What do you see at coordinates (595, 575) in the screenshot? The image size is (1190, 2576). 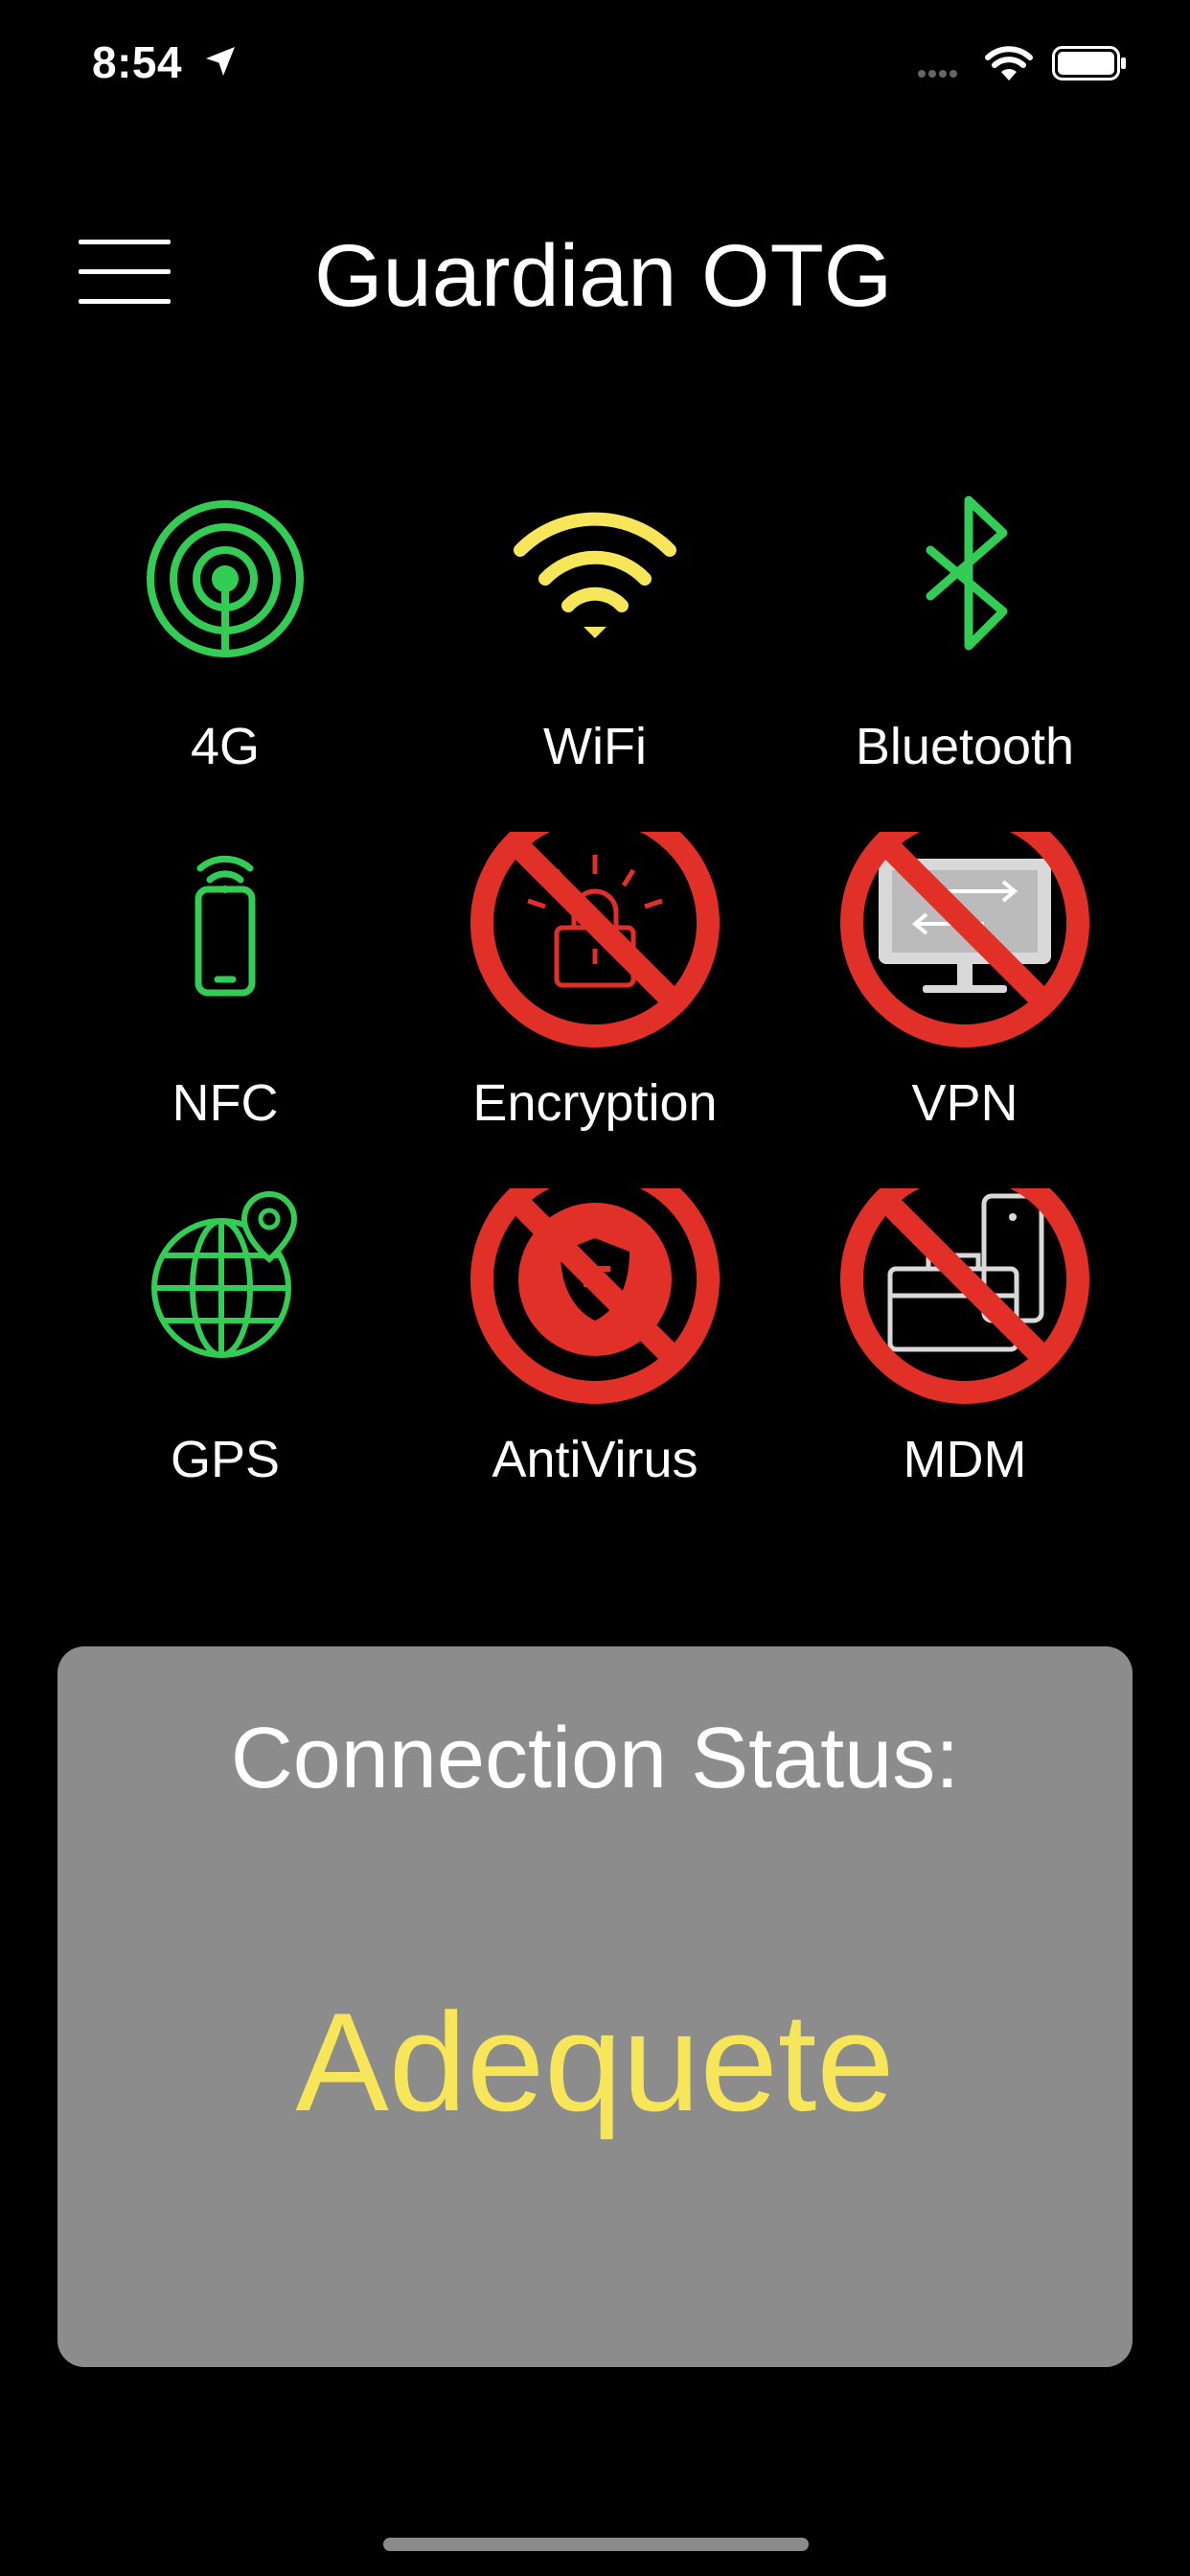 I see `wifi-icon` at bounding box center [595, 575].